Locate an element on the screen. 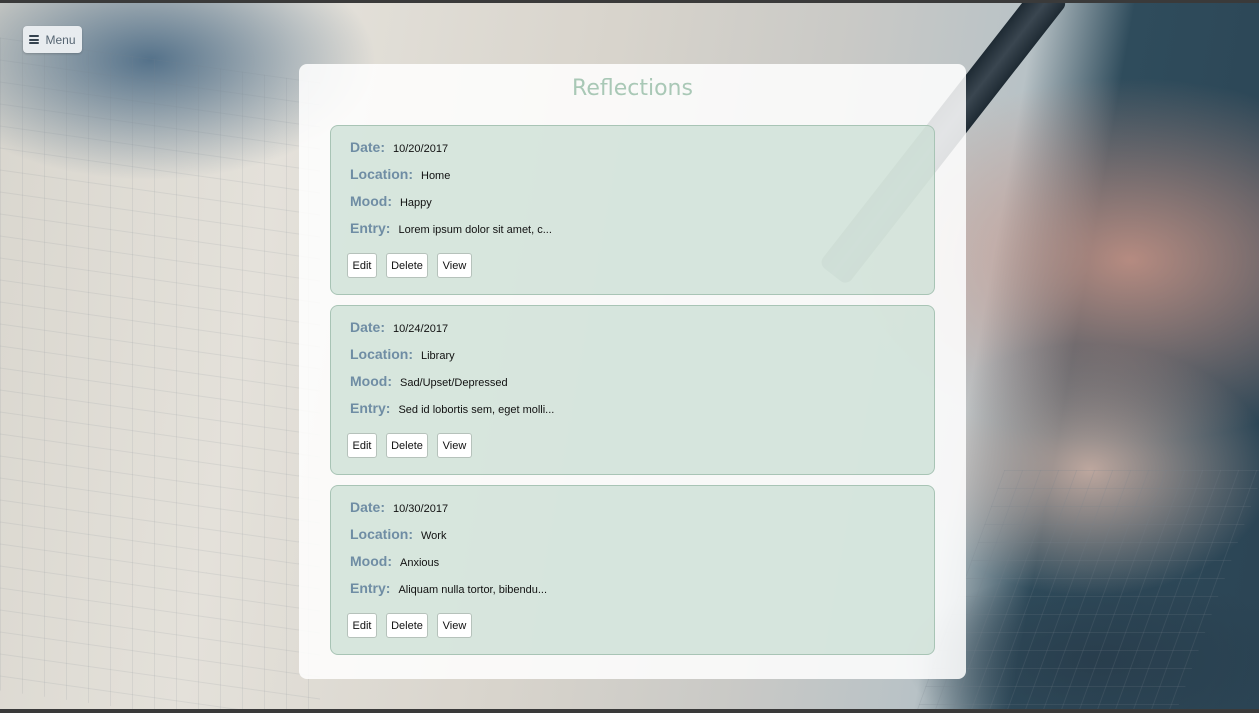 This screenshot has width=1259, height=713. location-row: Location: Library is located at coordinates (402, 354).